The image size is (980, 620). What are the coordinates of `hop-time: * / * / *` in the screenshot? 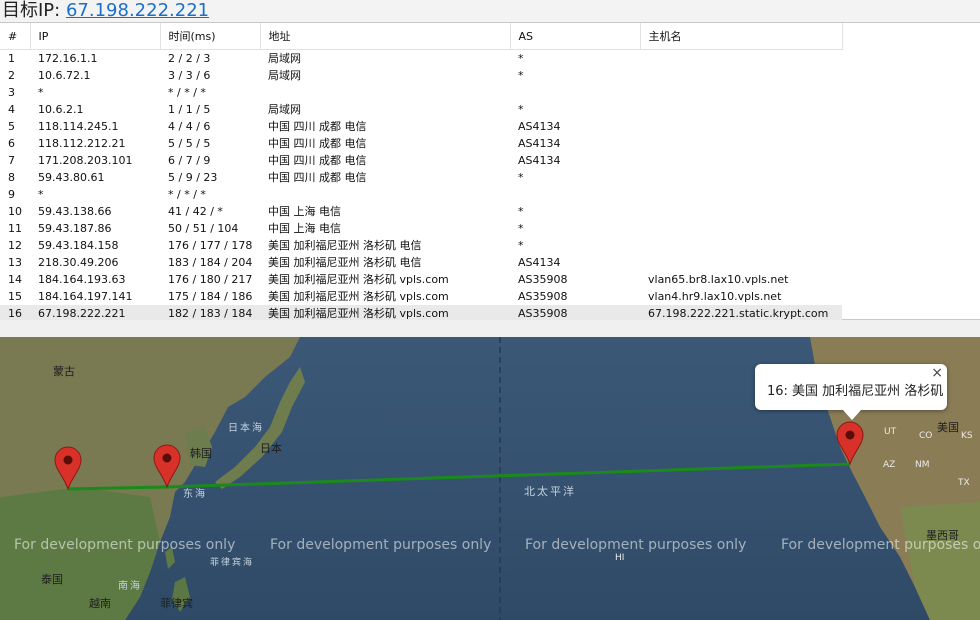 It's located at (187, 194).